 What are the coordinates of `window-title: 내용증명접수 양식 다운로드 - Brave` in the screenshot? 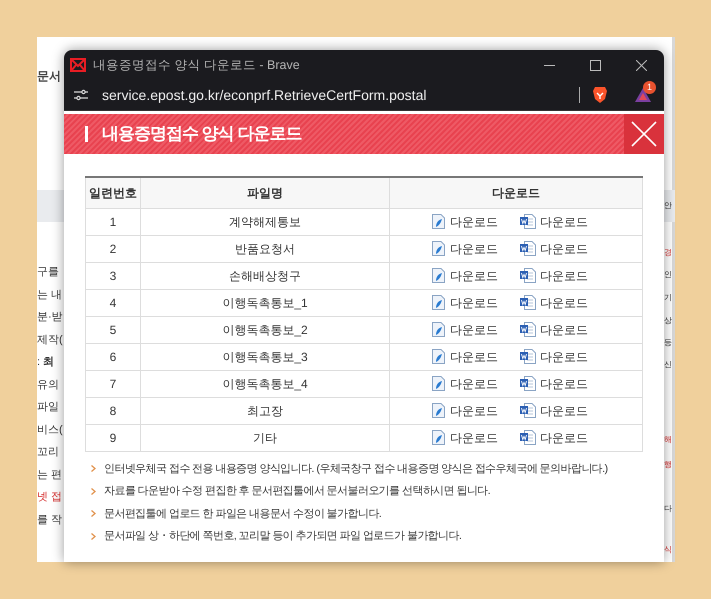 It's located at (196, 65).